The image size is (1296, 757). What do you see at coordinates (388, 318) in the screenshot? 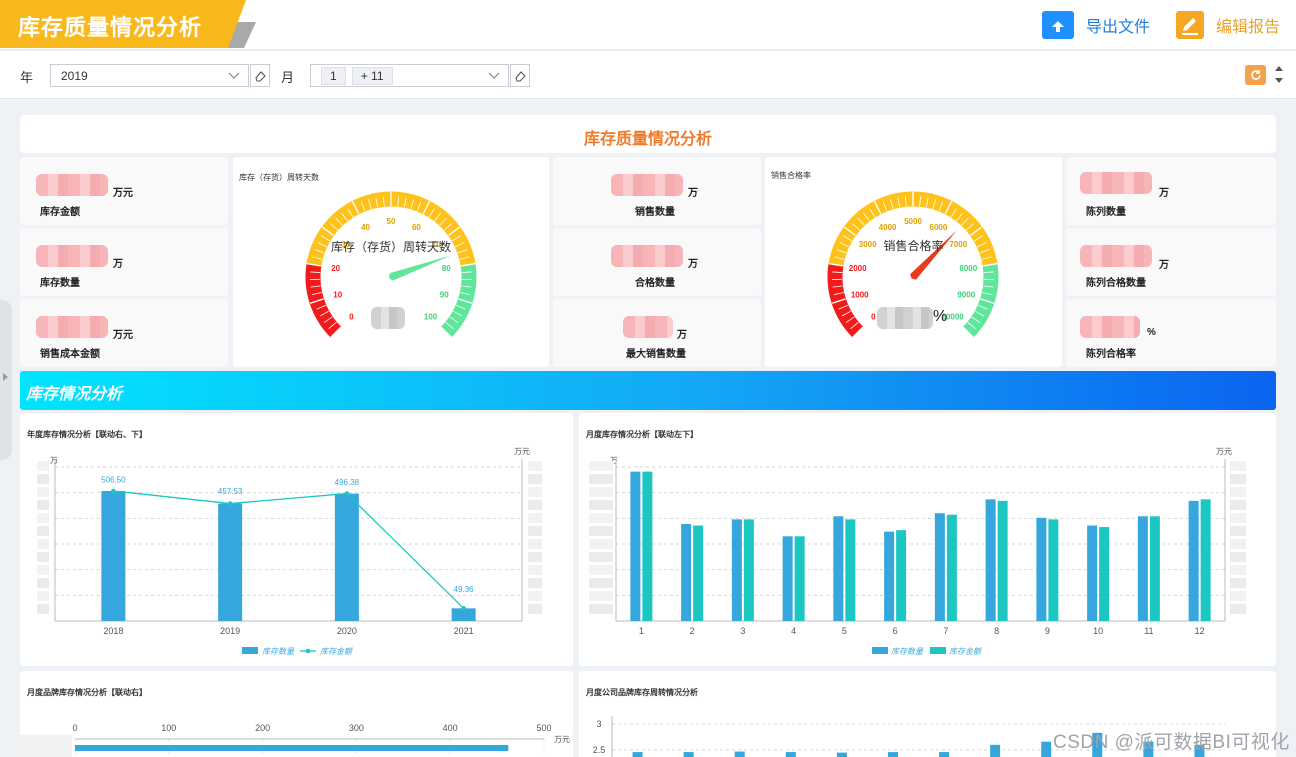
I see `blurred-gauge-value` at bounding box center [388, 318].